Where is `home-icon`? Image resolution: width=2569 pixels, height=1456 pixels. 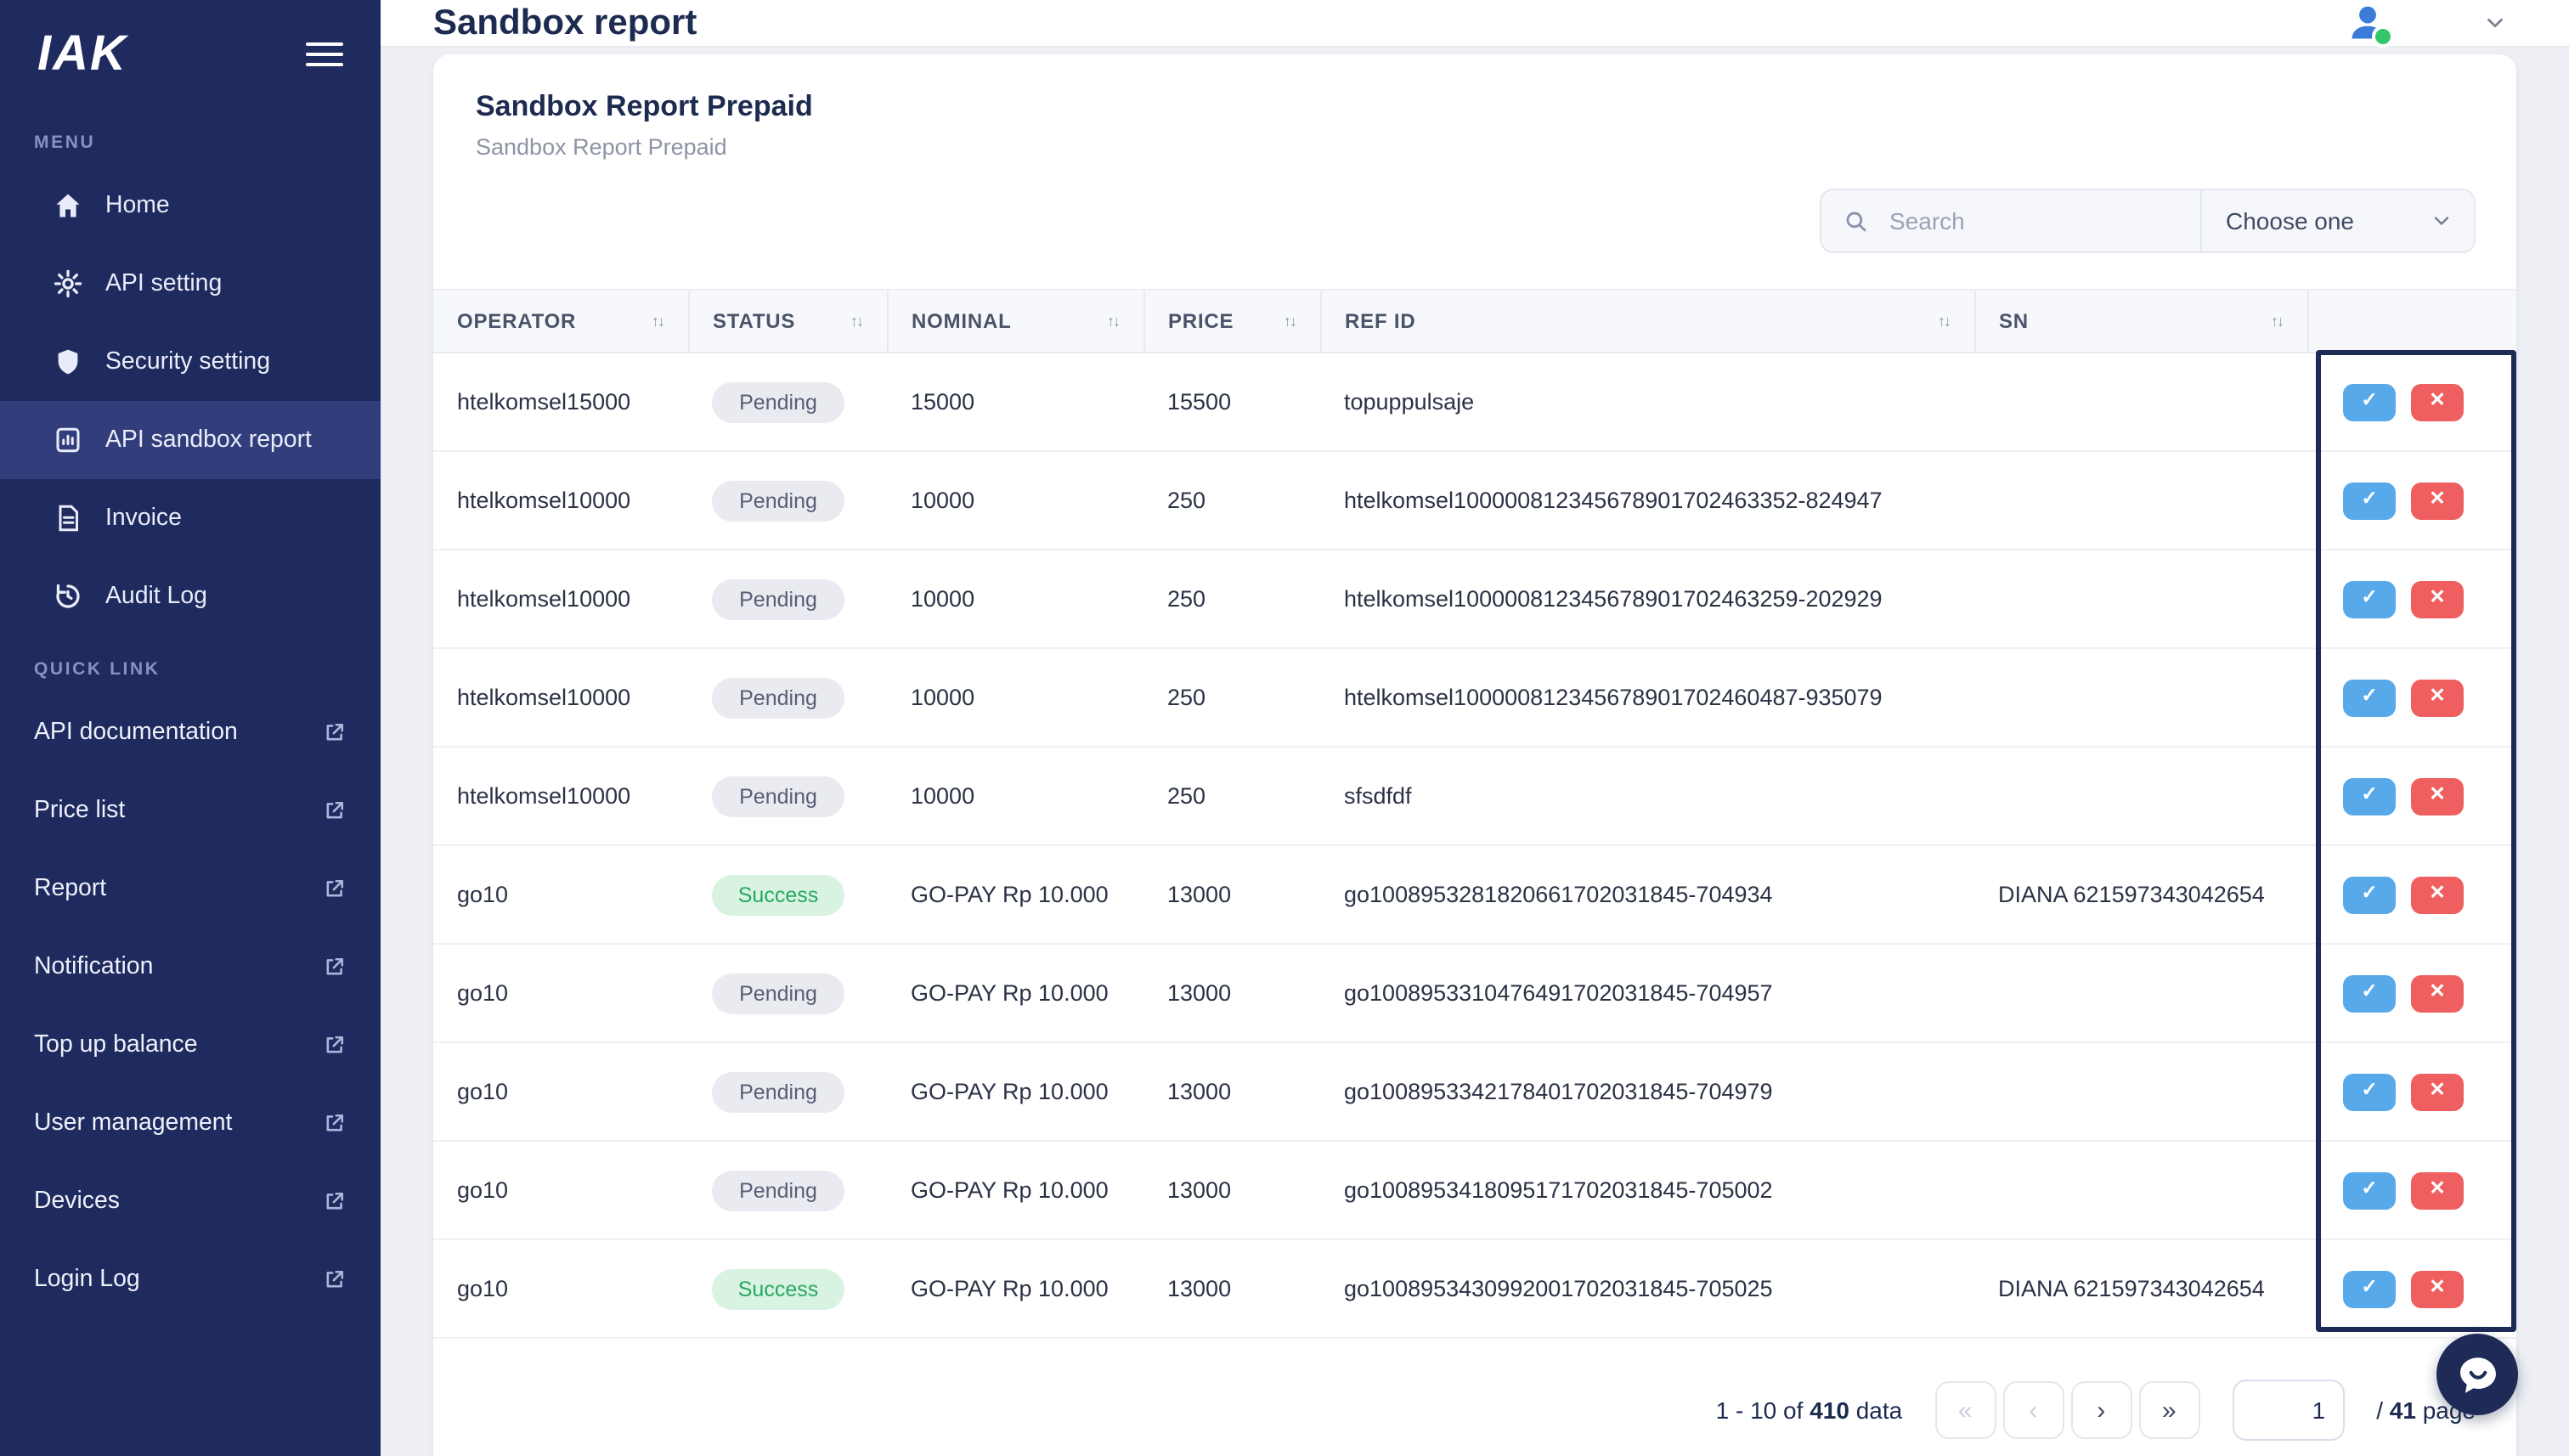
home-icon is located at coordinates (68, 205).